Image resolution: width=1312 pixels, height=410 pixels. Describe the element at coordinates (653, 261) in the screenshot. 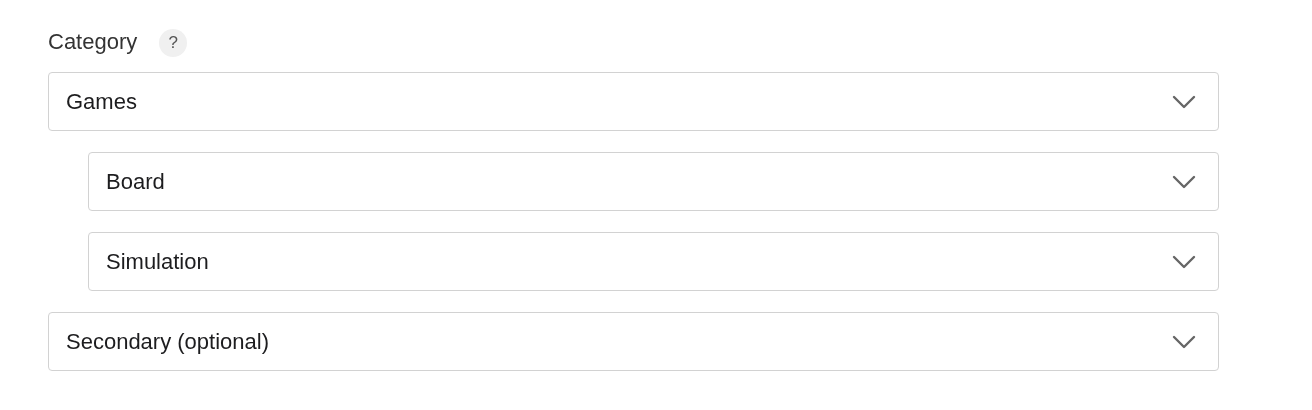

I see `category-dropdown: Simulation` at that location.